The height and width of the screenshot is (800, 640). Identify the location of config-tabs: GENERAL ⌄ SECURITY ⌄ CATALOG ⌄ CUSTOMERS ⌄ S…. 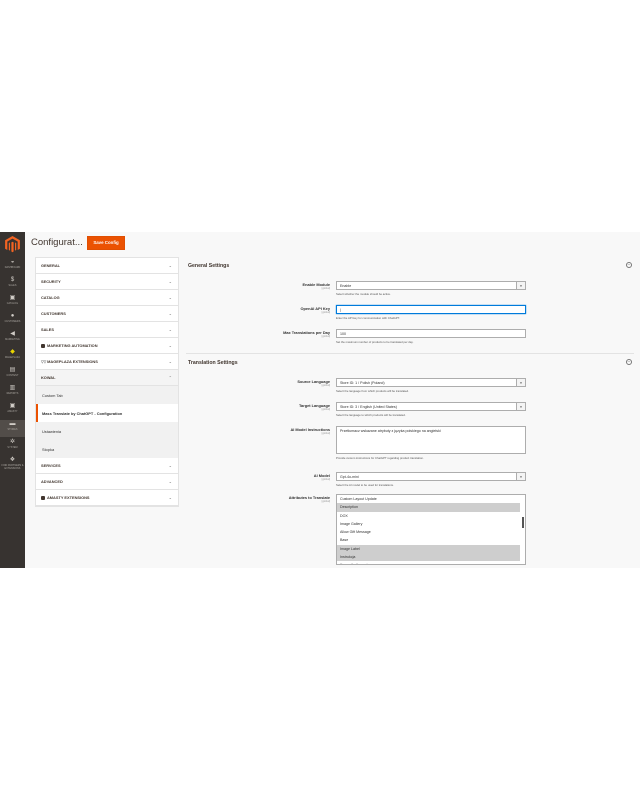
(107, 382).